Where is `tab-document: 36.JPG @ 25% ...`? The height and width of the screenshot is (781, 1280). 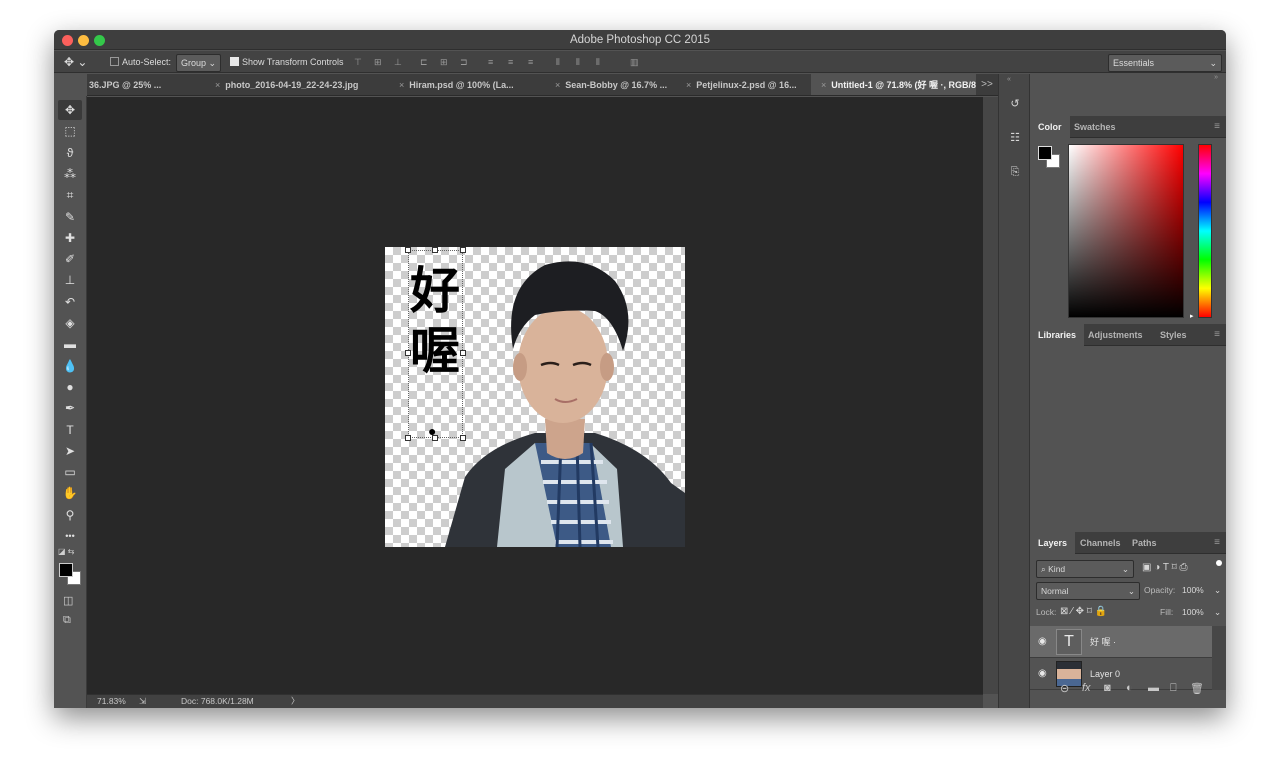 tab-document: 36.JPG @ 25% ... is located at coordinates (146, 84).